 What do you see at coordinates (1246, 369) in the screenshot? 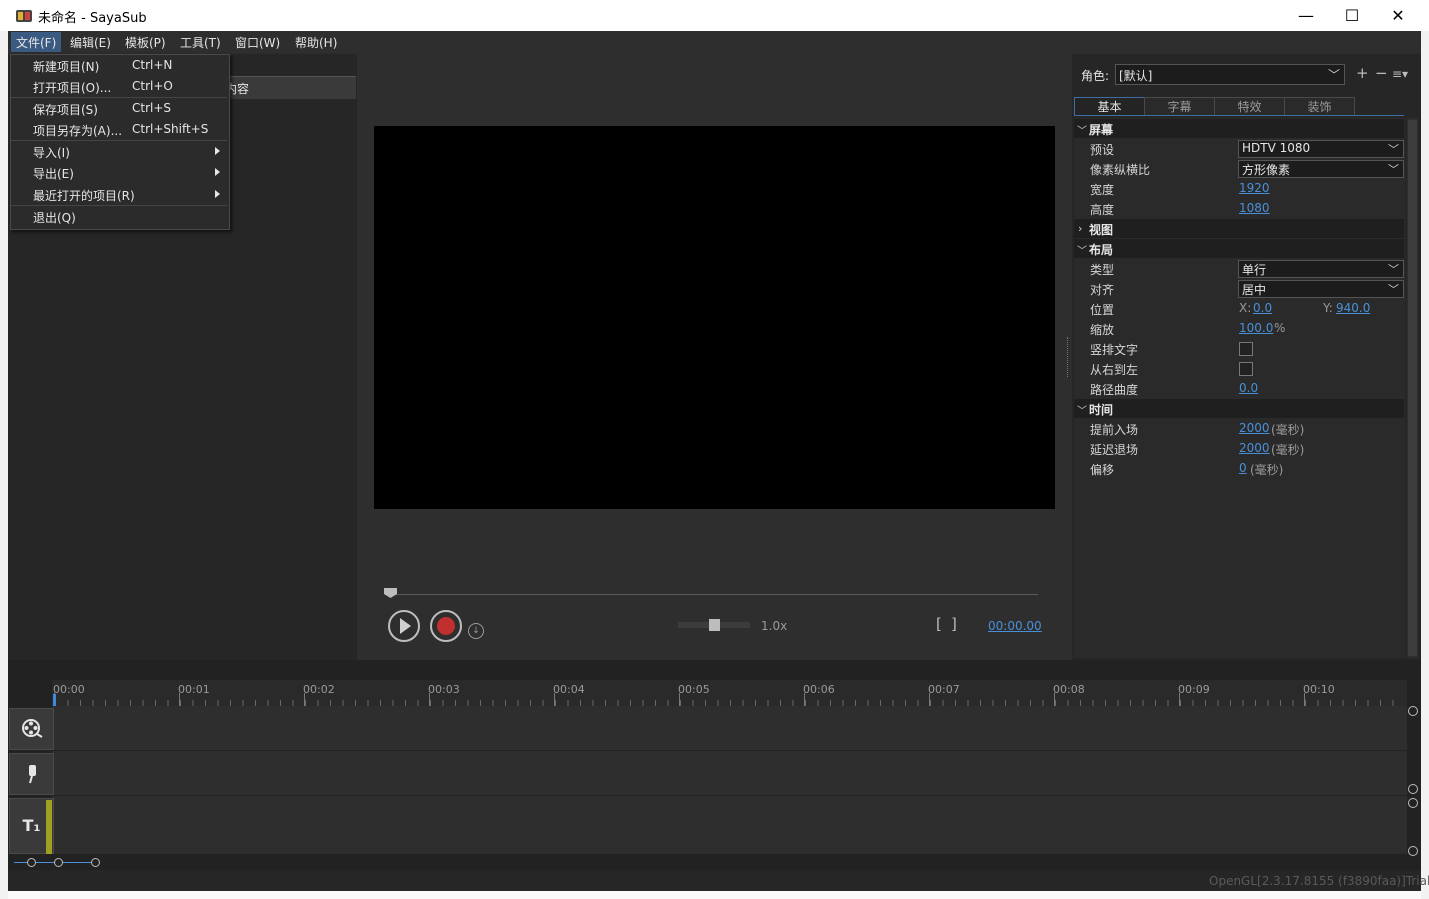
I see `rtl-checkbox` at bounding box center [1246, 369].